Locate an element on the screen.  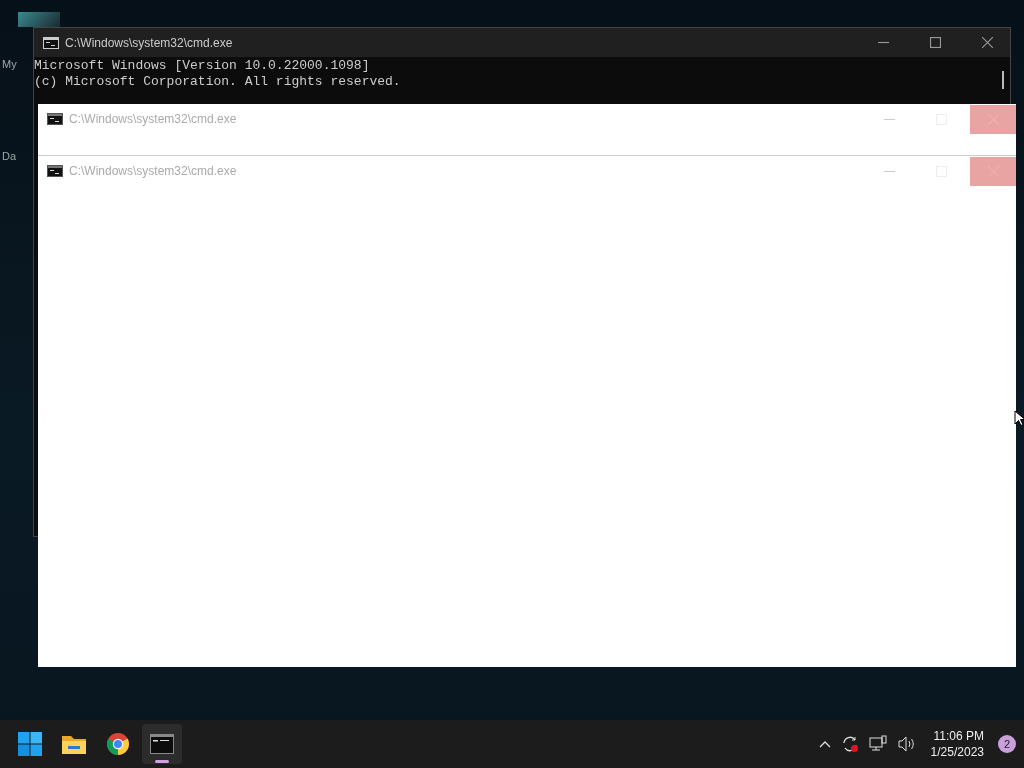
scrollbar-thumb is located at coordinates (1003, 80).